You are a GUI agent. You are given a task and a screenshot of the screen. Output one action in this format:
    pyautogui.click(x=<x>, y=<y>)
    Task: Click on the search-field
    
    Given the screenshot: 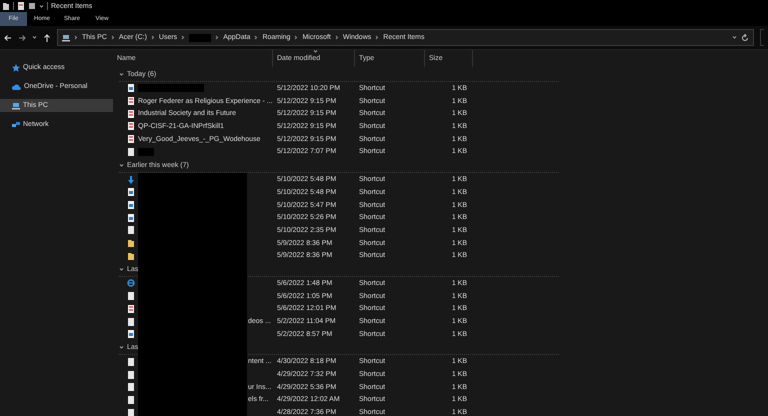 What is the action you would take?
    pyautogui.click(x=762, y=37)
    